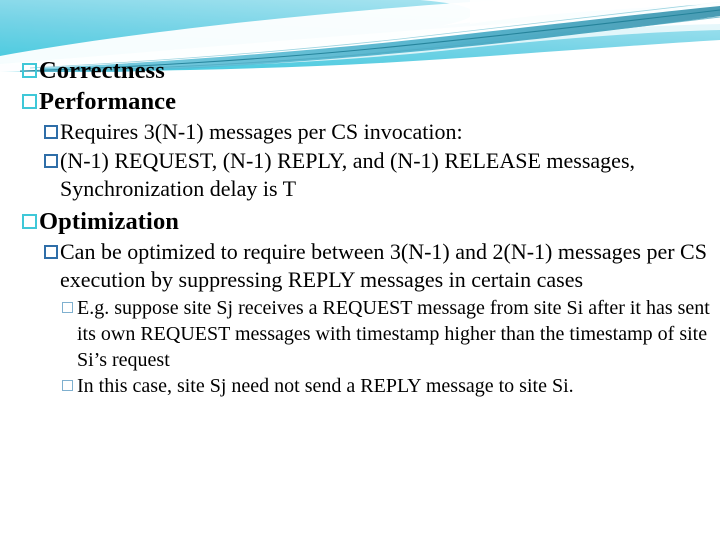 The image size is (720, 540). Describe the element at coordinates (360, 222) in the screenshot. I see `list-item: Optimization` at that location.